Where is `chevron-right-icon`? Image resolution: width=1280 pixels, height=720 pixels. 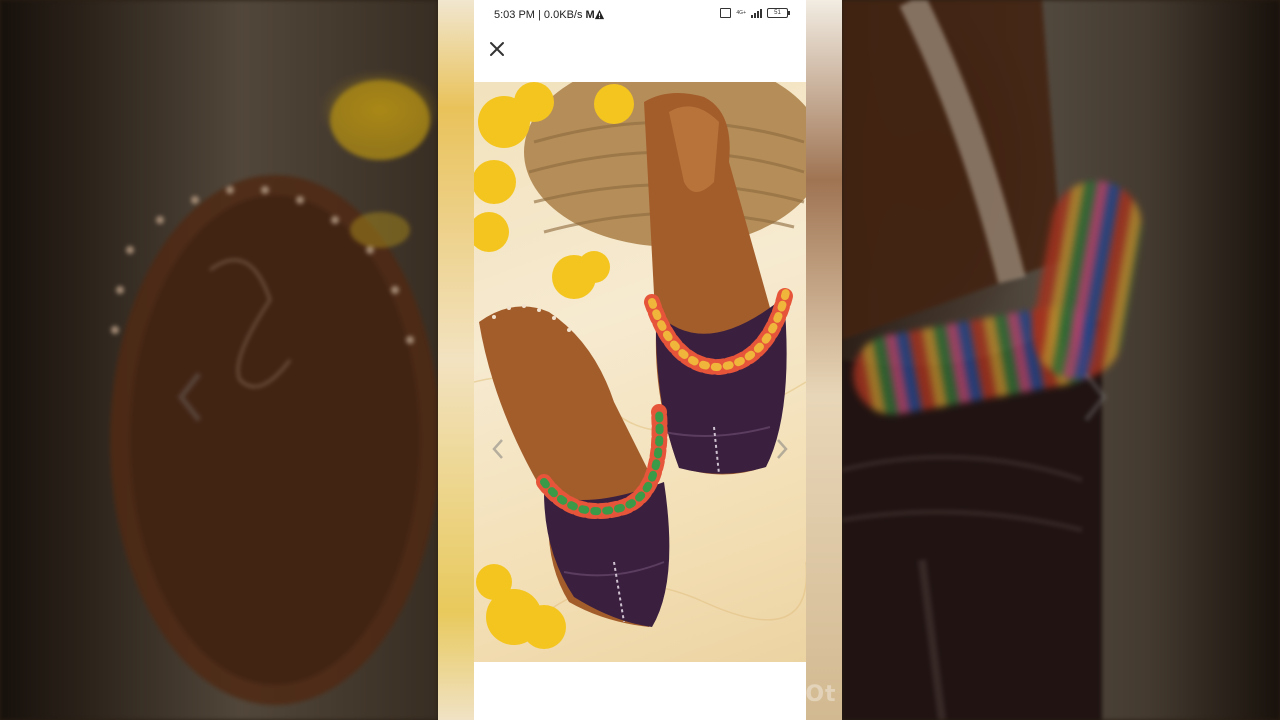 chevron-right-icon is located at coordinates (782, 449).